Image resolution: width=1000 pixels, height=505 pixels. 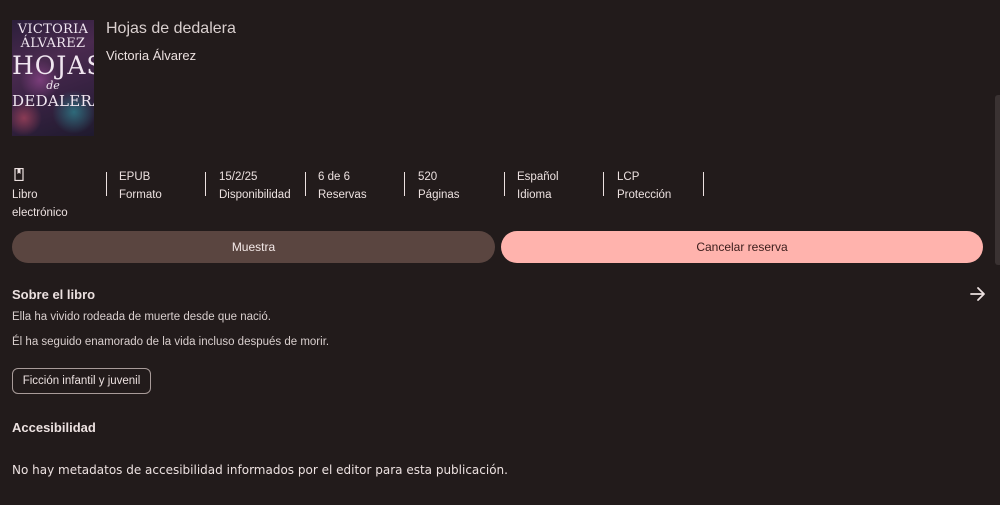 What do you see at coordinates (361, 186) in the screenshot?
I see `meta-holds: 6 de 6 Reservas` at bounding box center [361, 186].